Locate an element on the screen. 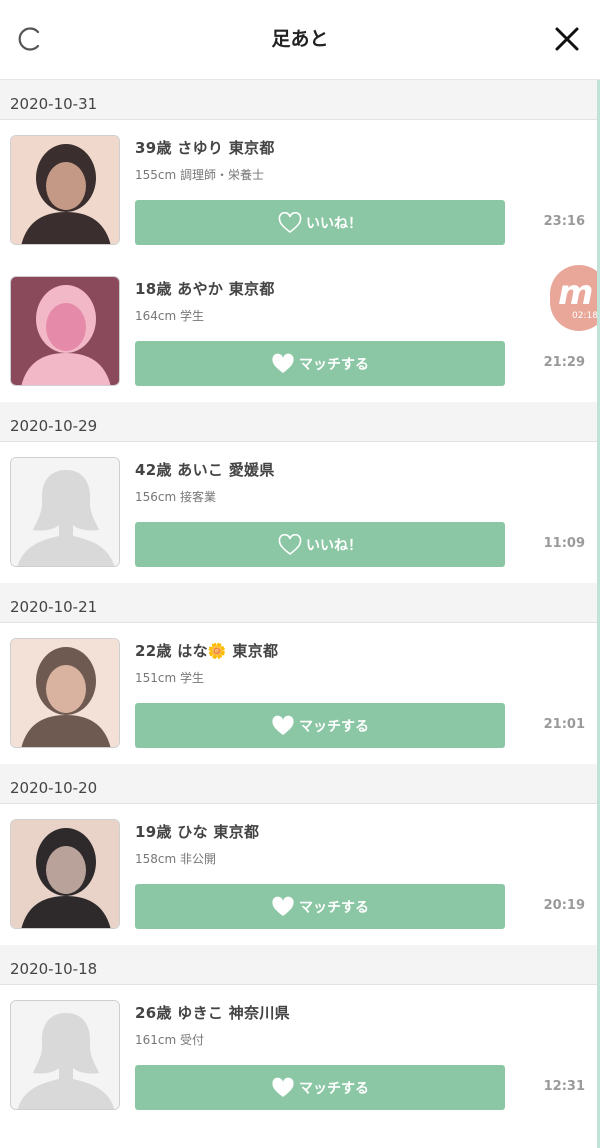 This screenshot has height=1148, width=600. badge-letter: m is located at coordinates (576, 293).